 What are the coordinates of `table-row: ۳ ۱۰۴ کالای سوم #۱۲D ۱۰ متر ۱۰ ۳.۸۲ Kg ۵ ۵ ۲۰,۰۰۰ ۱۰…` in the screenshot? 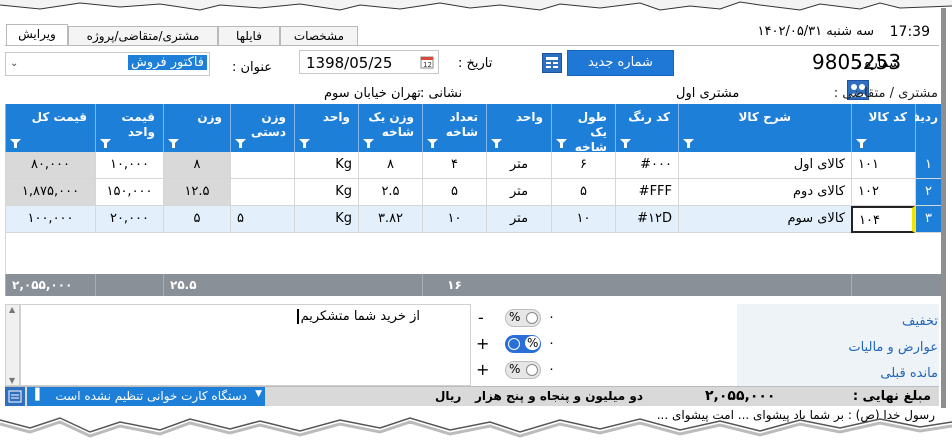 It's located at (473, 219).